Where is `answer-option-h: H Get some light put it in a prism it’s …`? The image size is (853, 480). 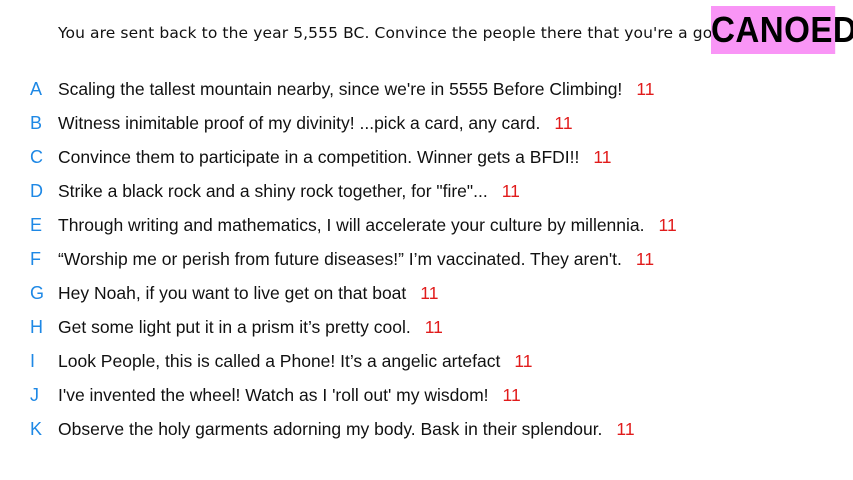
answer-option-h: H Get some light put it in a prism it’s … is located at coordinates (426, 327).